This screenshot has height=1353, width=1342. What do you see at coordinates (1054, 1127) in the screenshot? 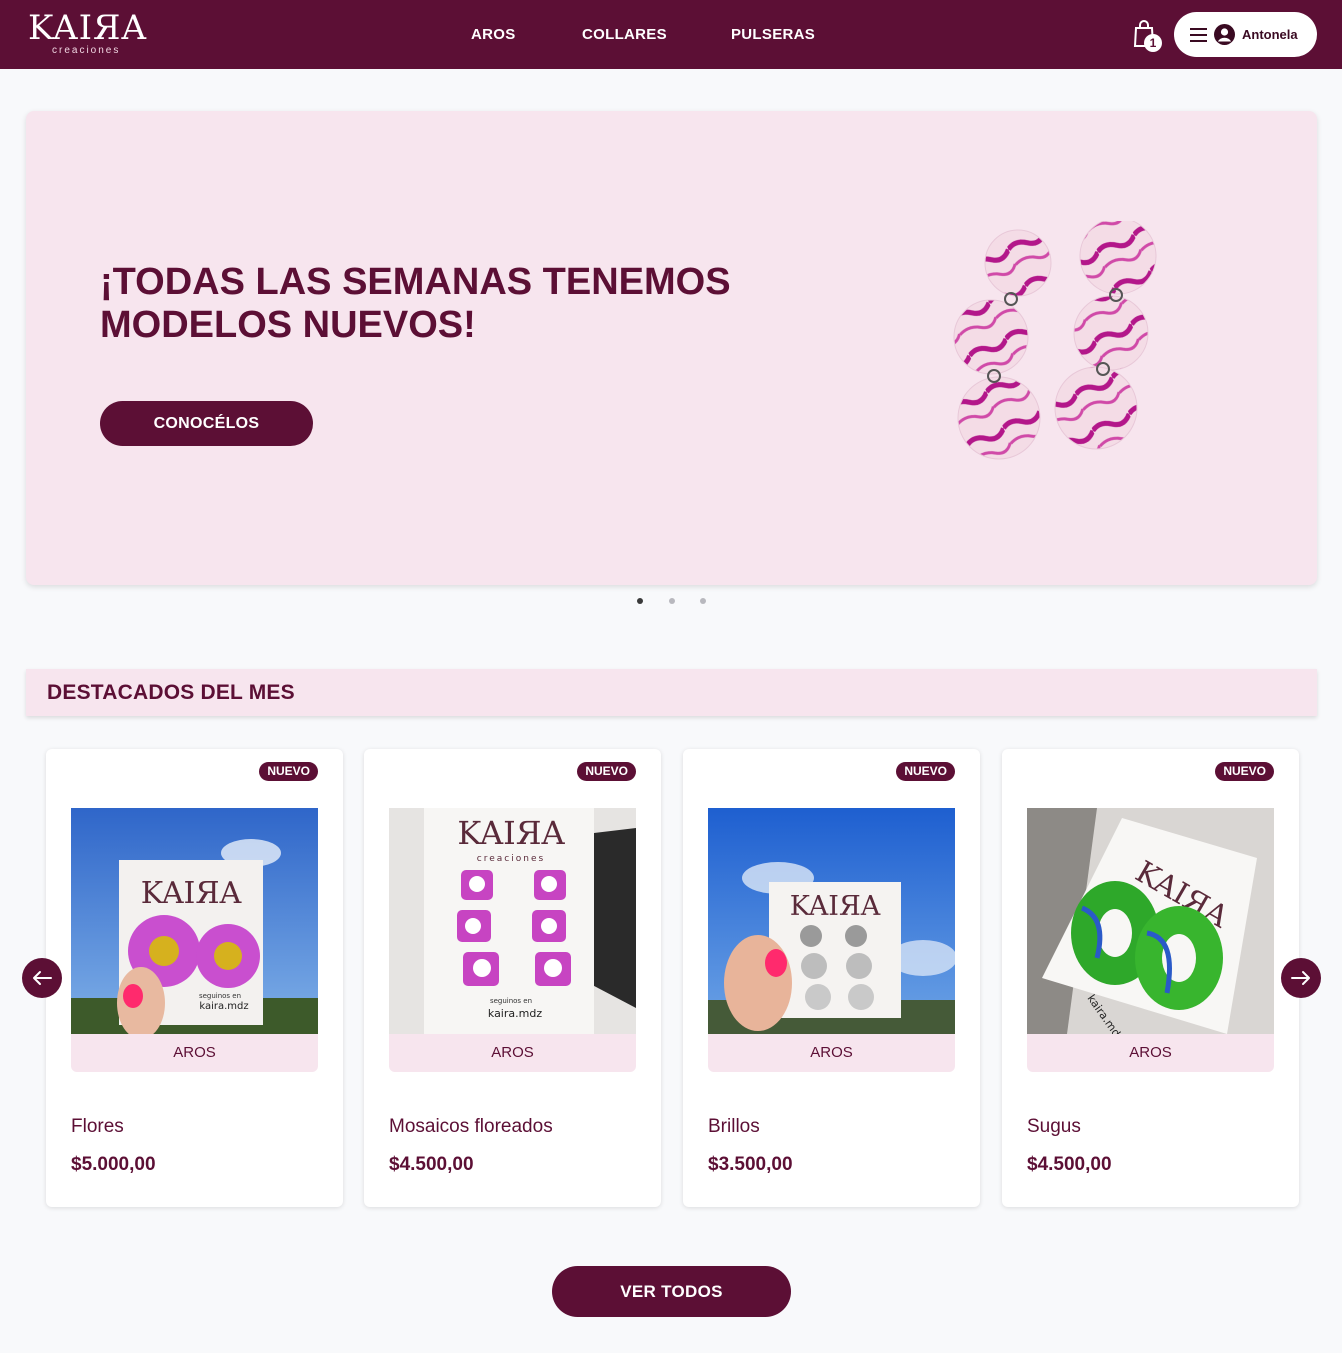
I see `product-name: Sugus` at bounding box center [1054, 1127].